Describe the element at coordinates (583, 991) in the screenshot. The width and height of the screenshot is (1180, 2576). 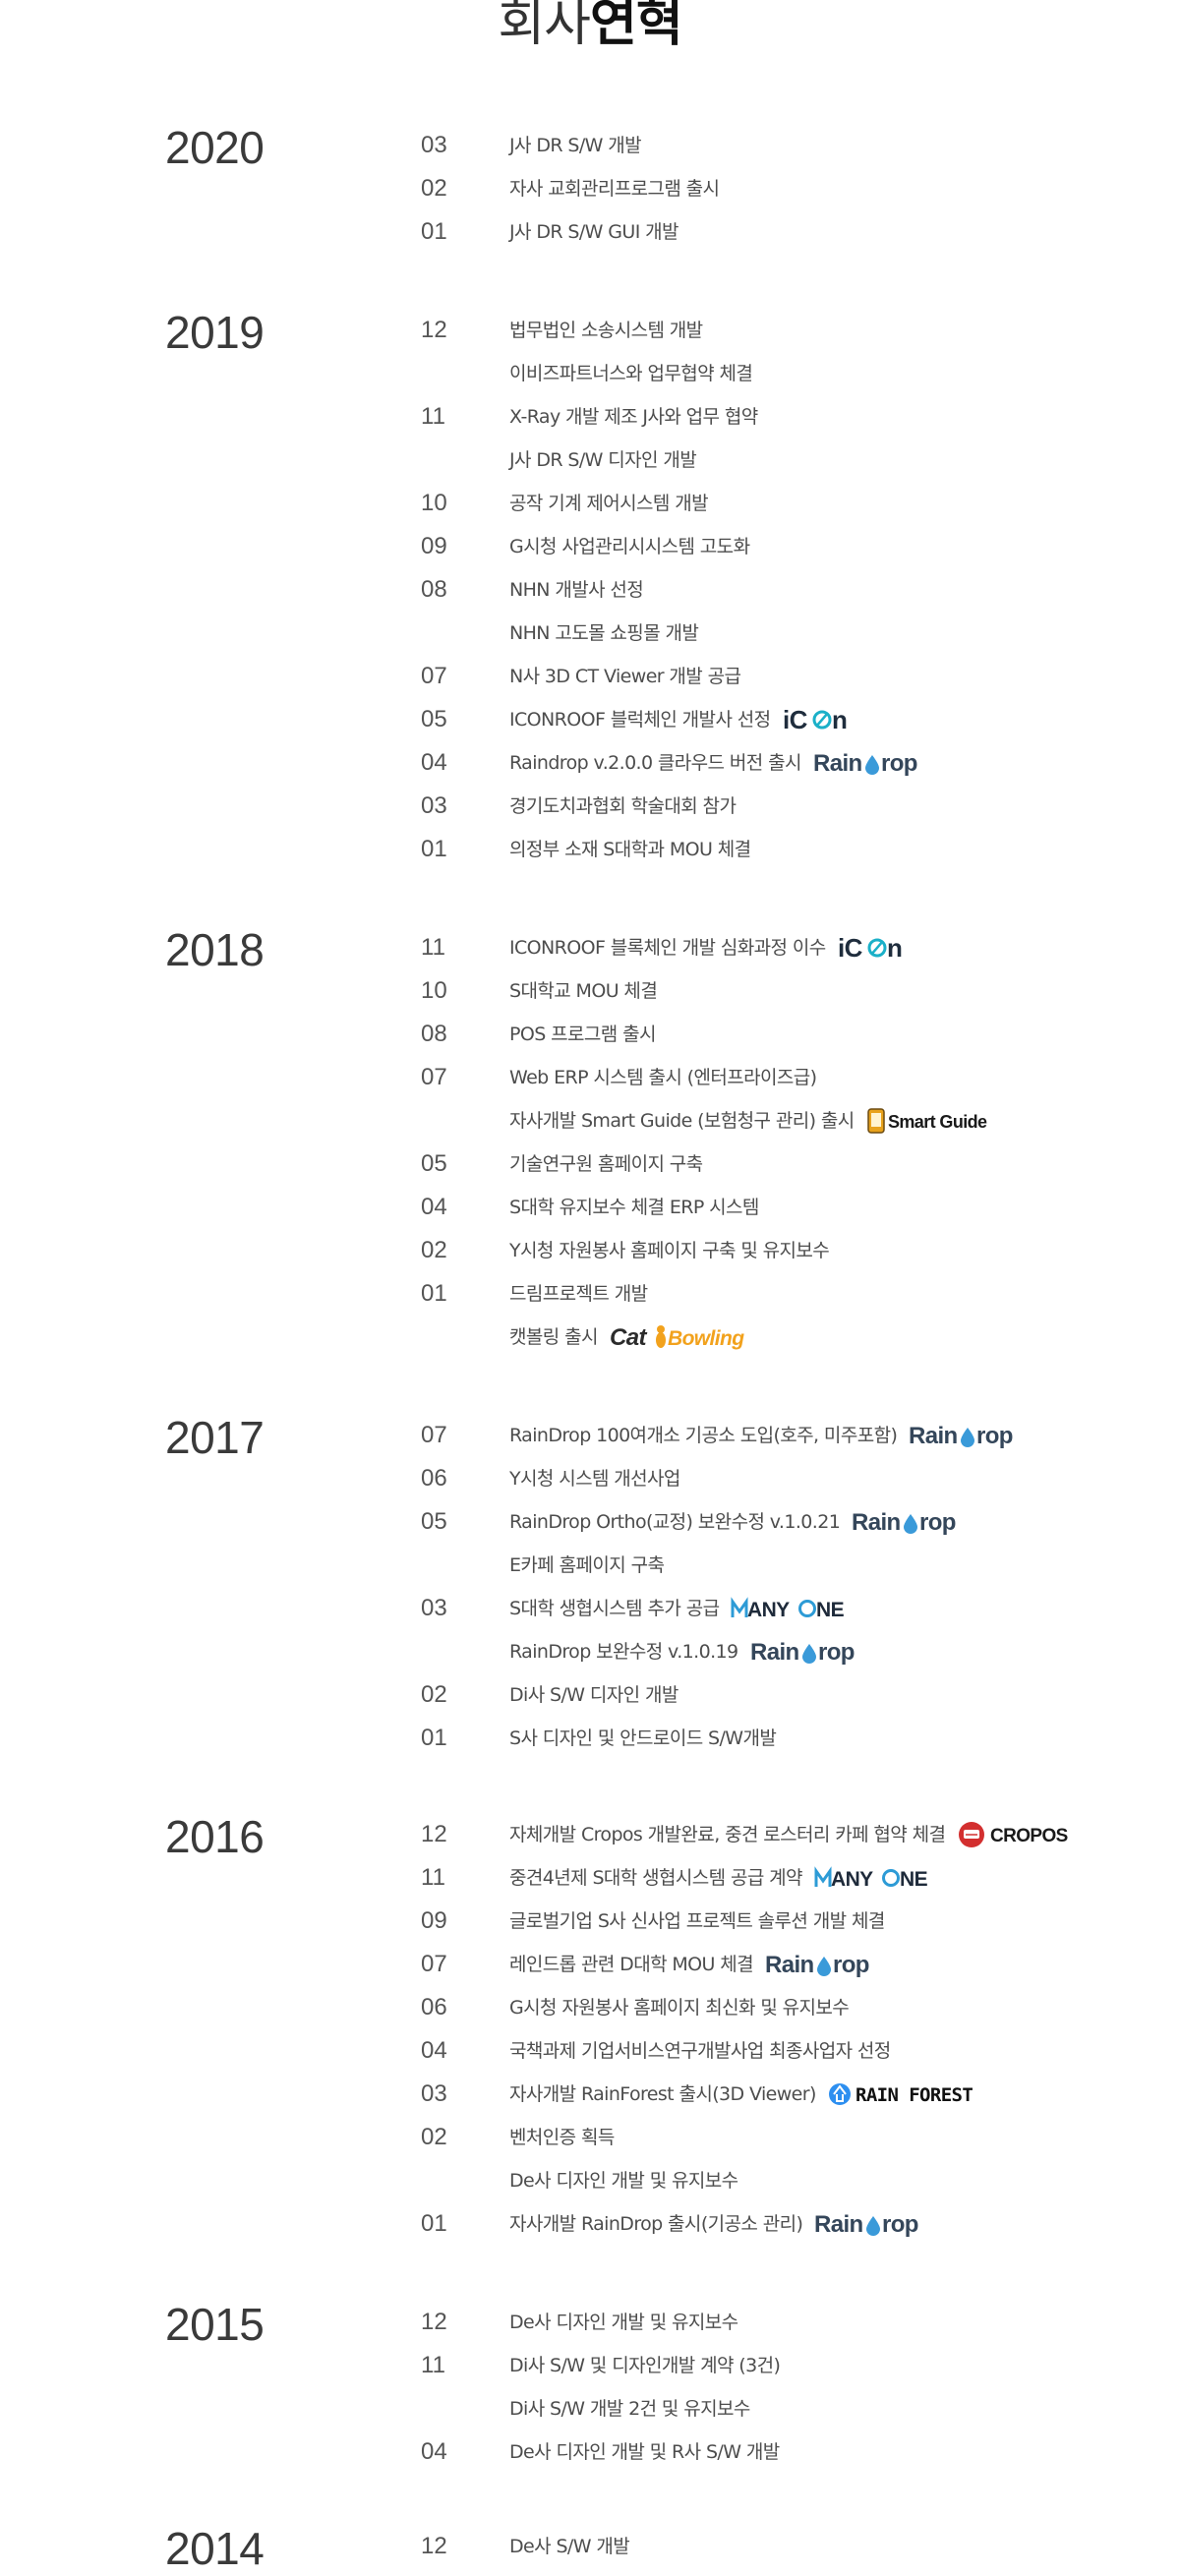
I see `entry-item: S대학교 MOU 체결` at that location.